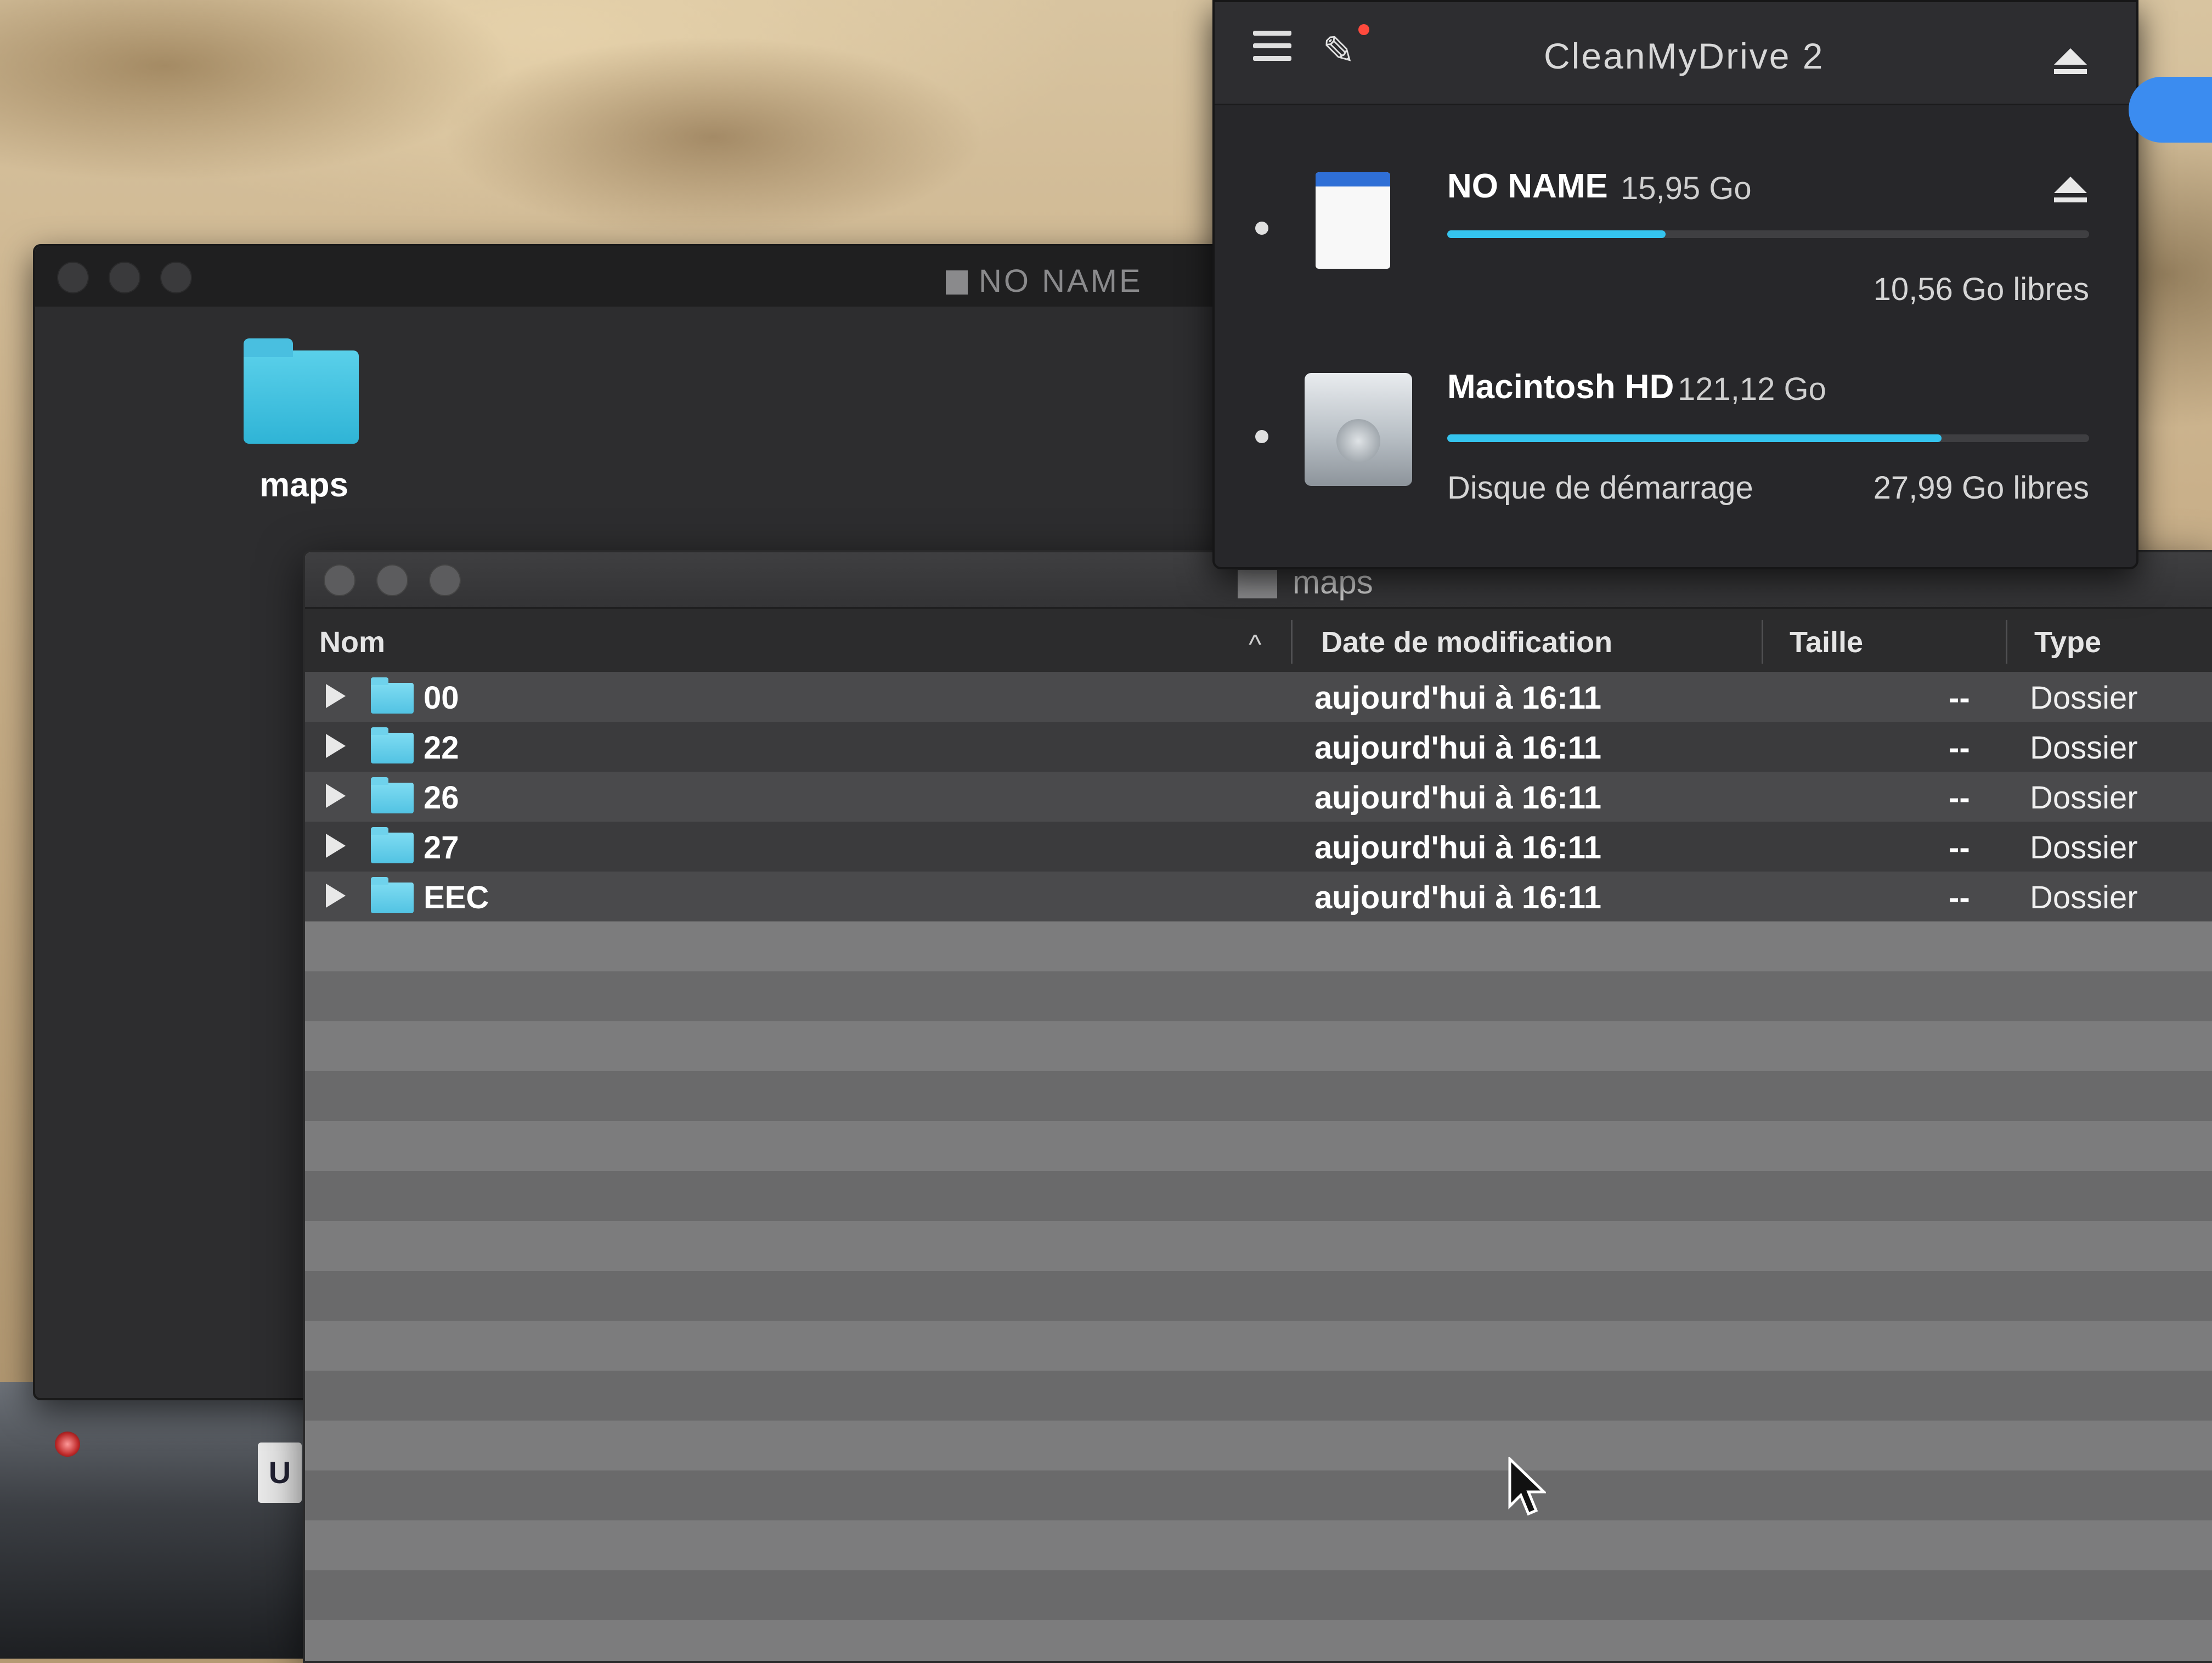 The image size is (2212, 1663). I want to click on notification-dot, so click(1363, 29).